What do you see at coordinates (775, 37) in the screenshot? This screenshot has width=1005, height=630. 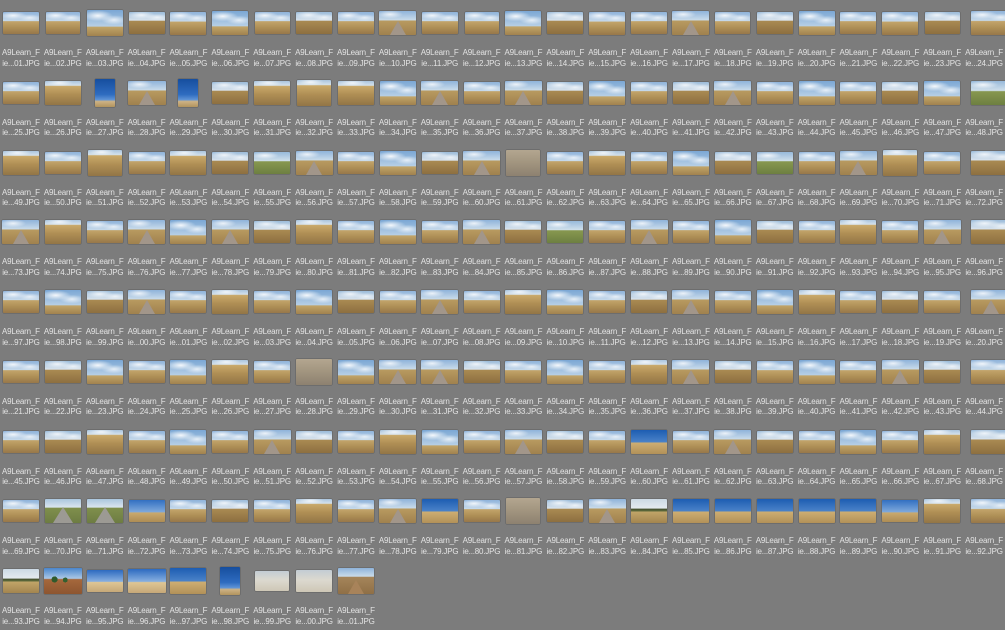 I see `file-item: A9Learn_F ie...19.JPG` at bounding box center [775, 37].